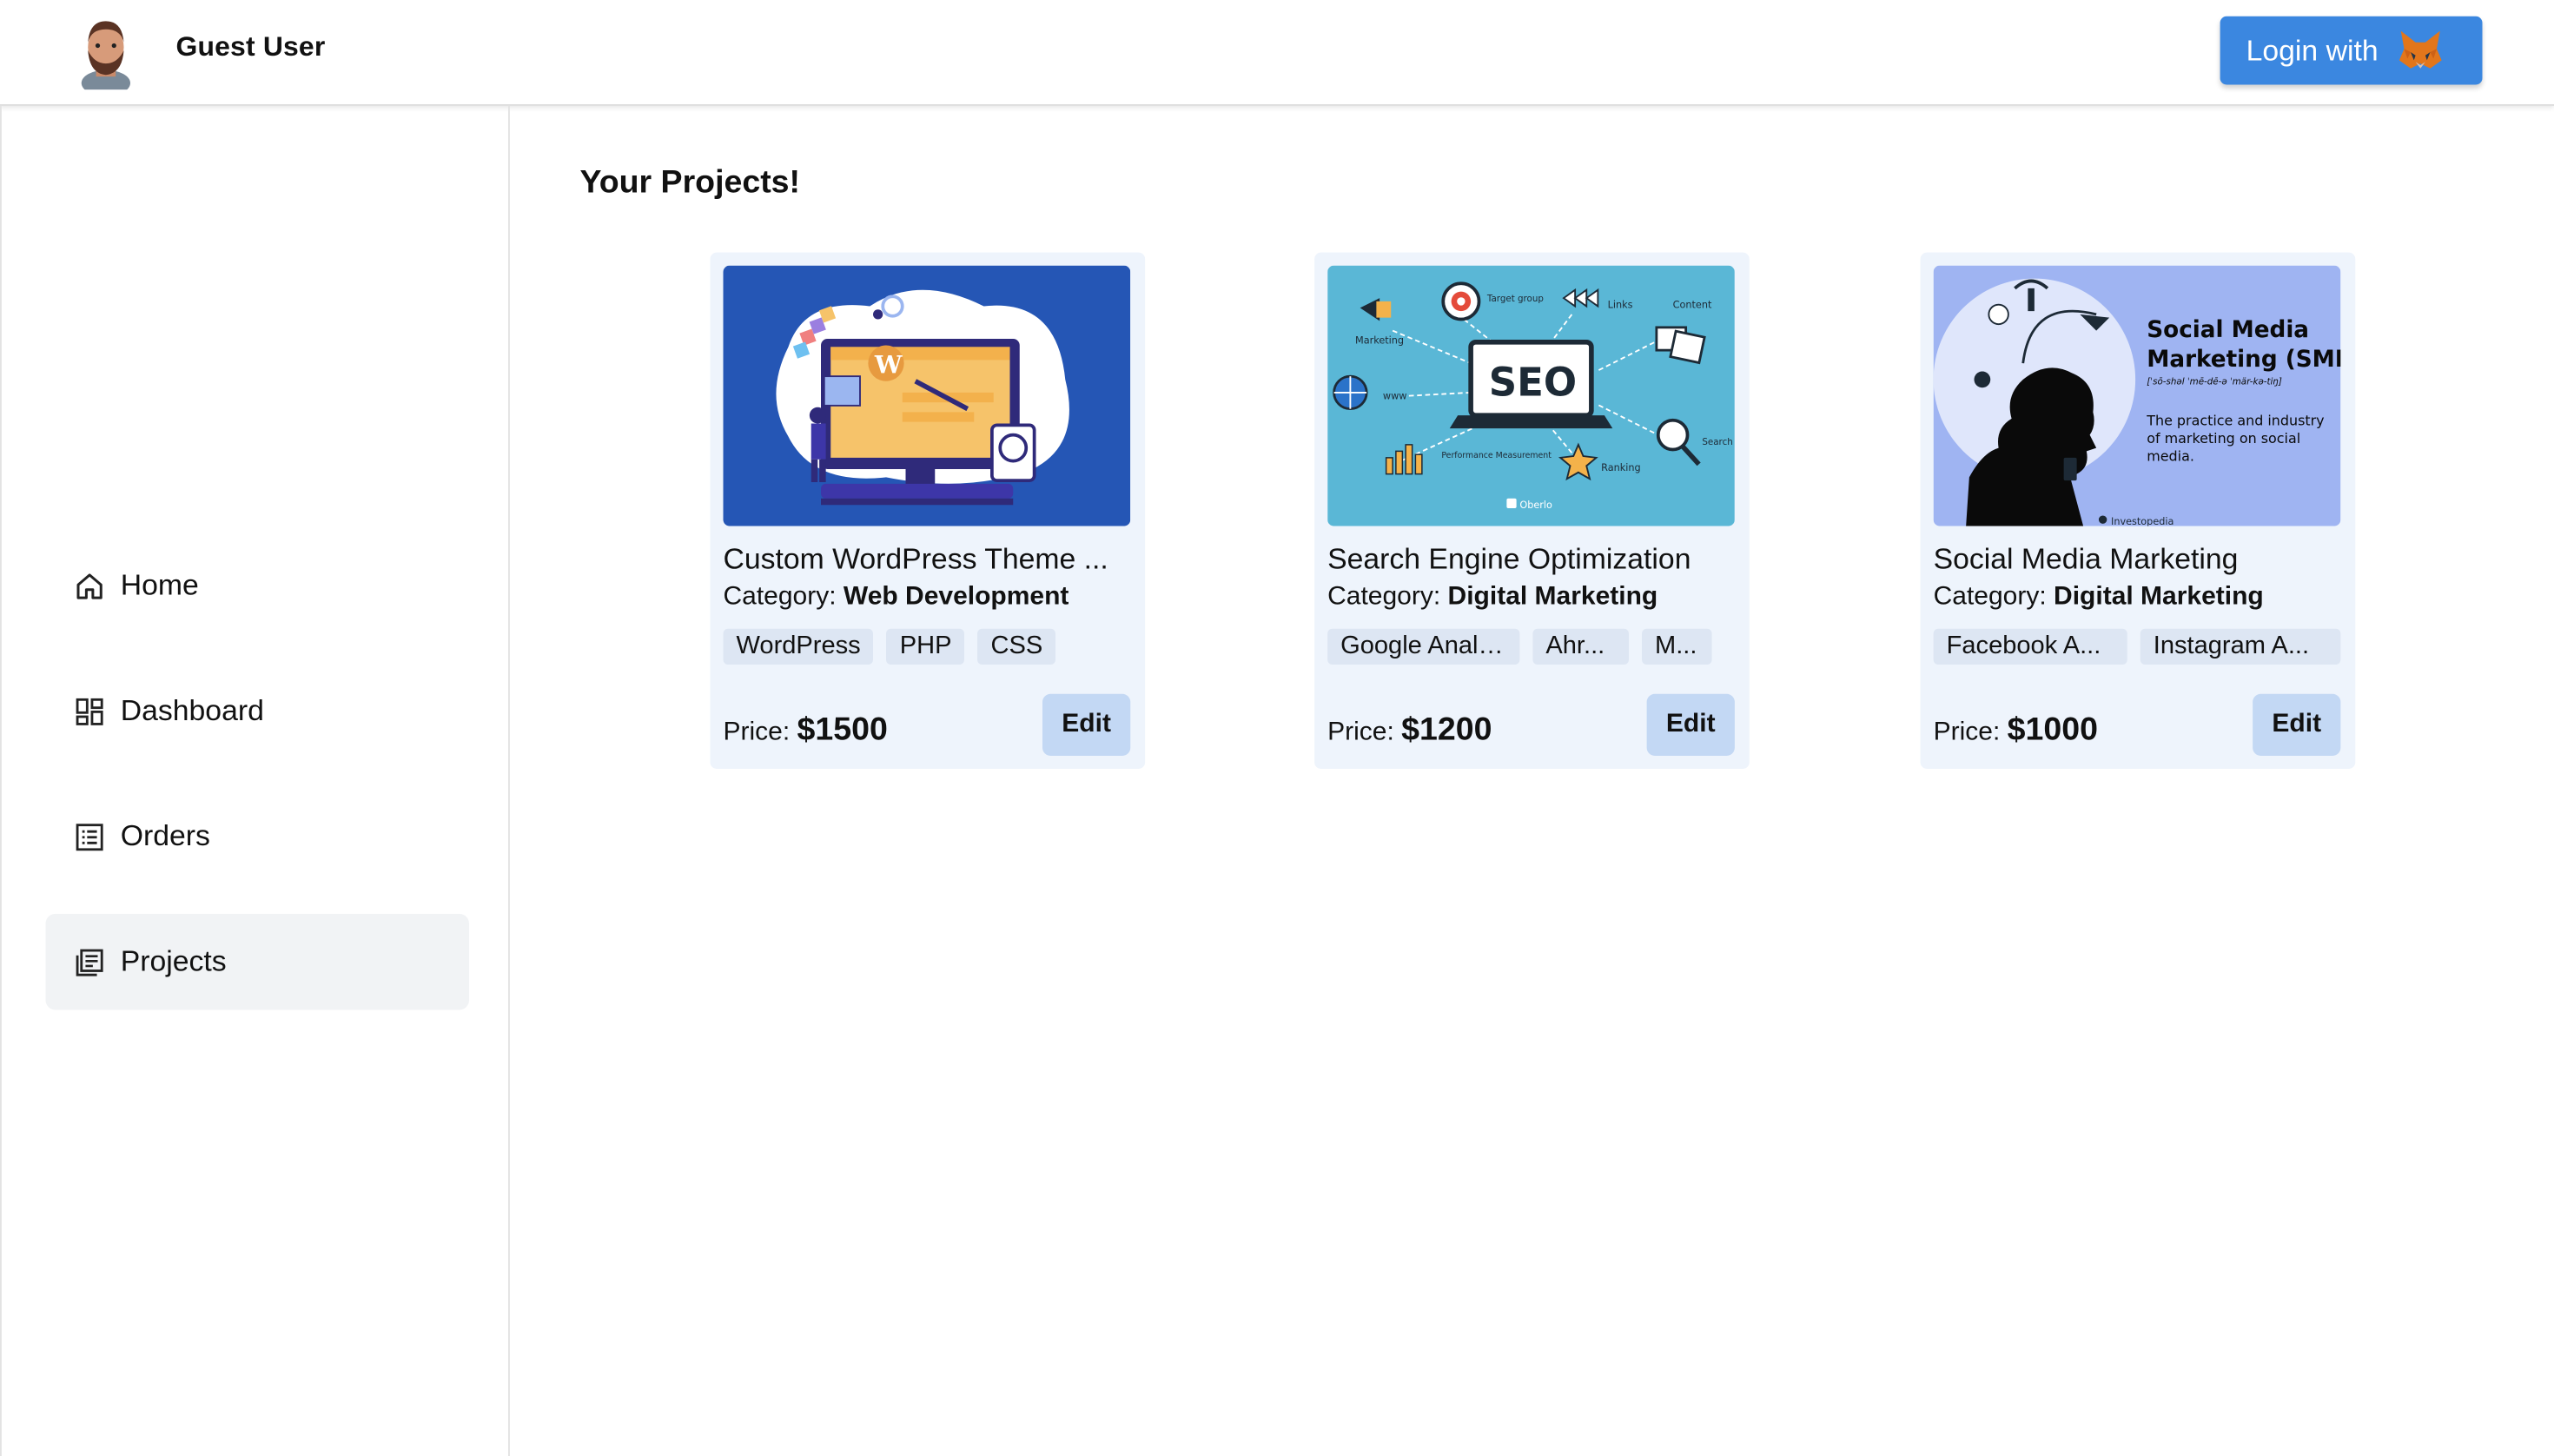  Describe the element at coordinates (927, 395) in the screenshot. I see `project-image-wordpress: W` at that location.